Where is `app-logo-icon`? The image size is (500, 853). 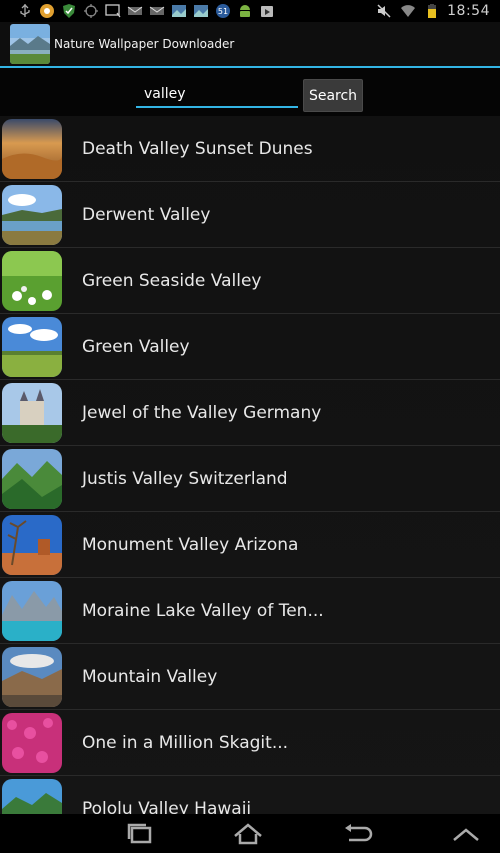
app-logo-icon is located at coordinates (30, 44).